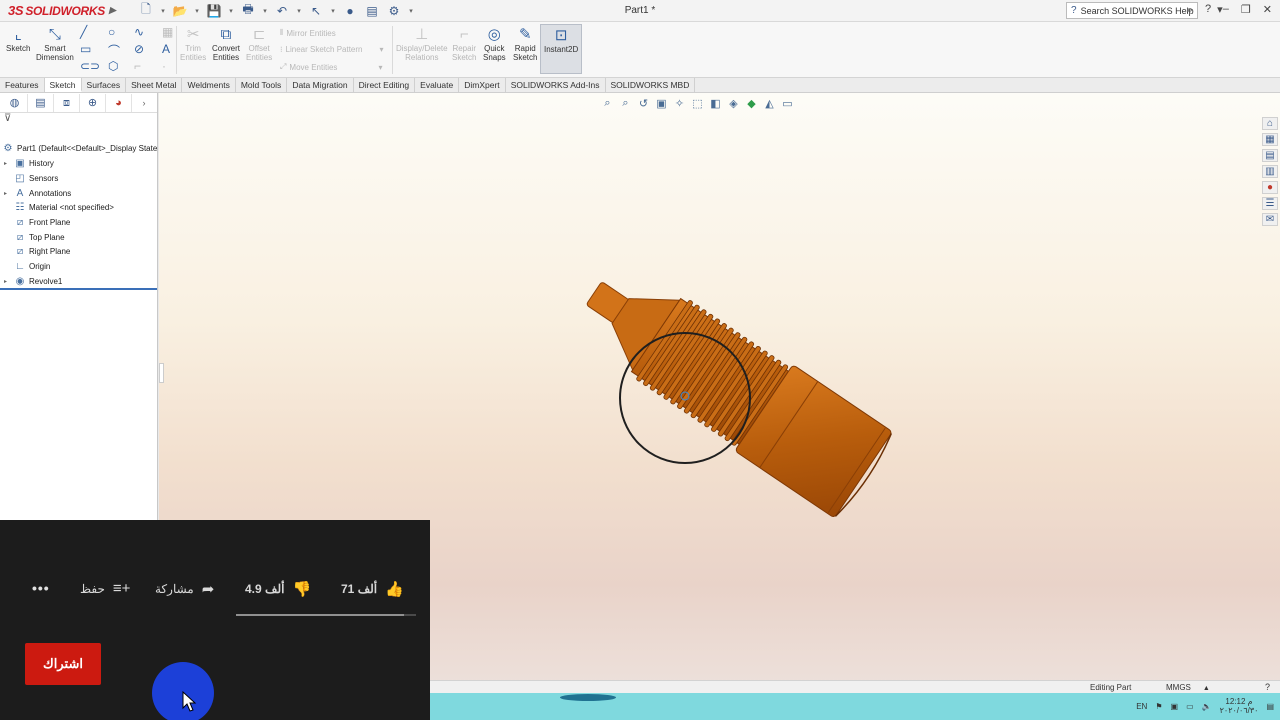 The width and height of the screenshot is (1280, 720). Describe the element at coordinates (78, 119) in the screenshot. I see `filter-icon: ⊽` at that location.